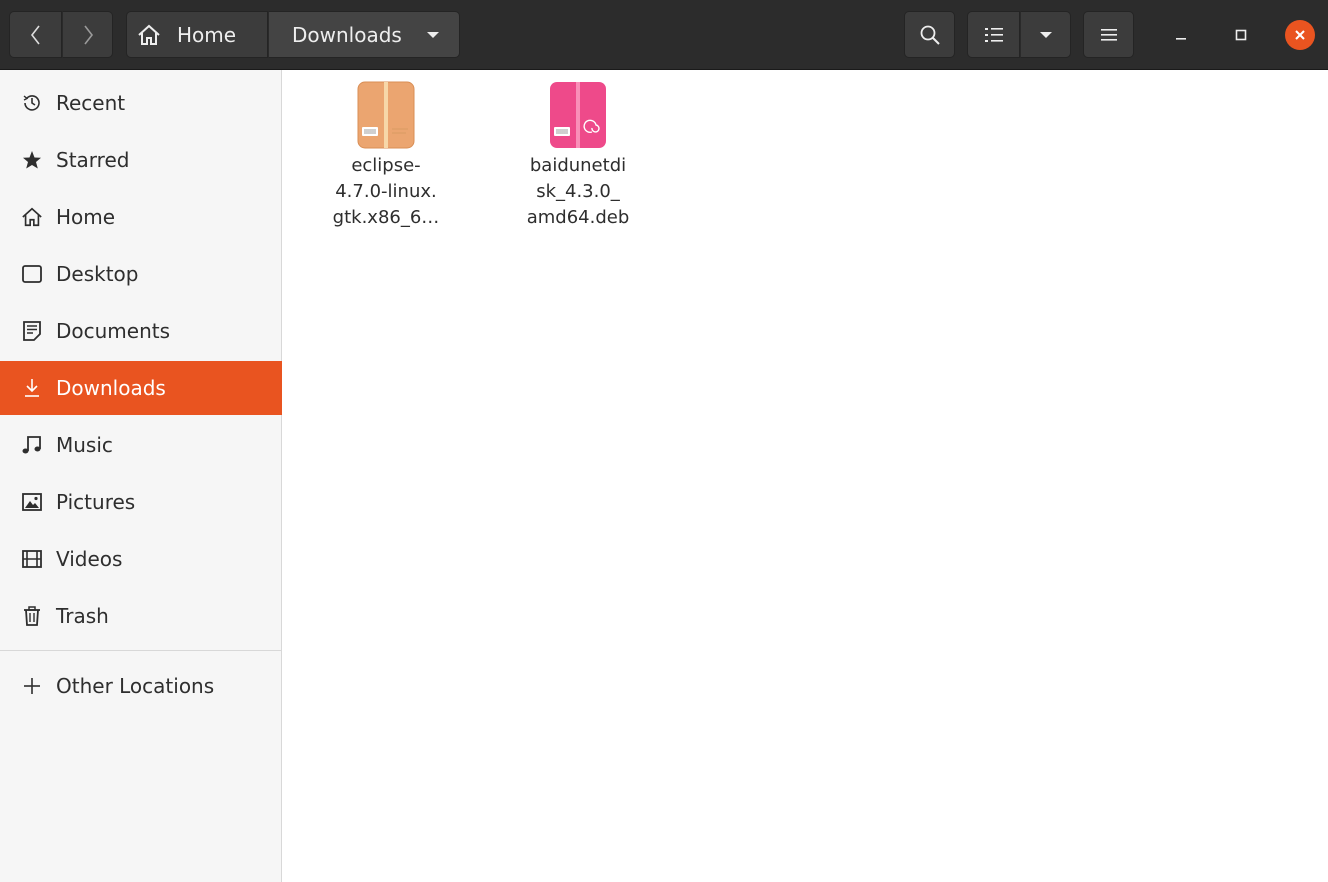 This screenshot has height=882, width=1328. I want to click on path-home-button: Home, so click(197, 34).